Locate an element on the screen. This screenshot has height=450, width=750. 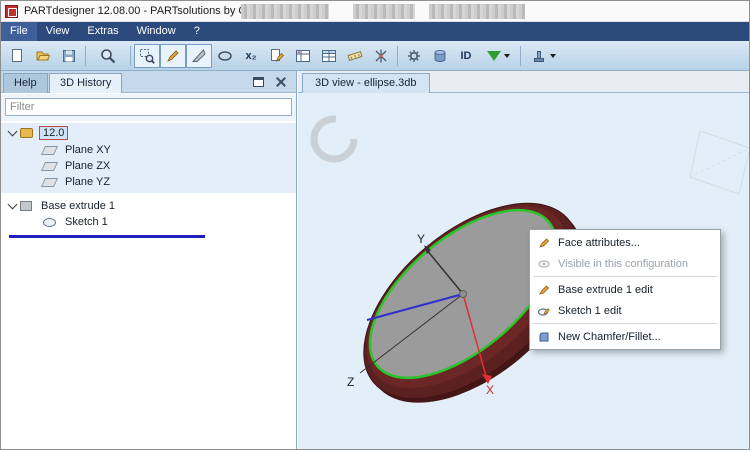
view-tab-strip: 3D view - ellipse.3db is located at coordinates (523, 82).